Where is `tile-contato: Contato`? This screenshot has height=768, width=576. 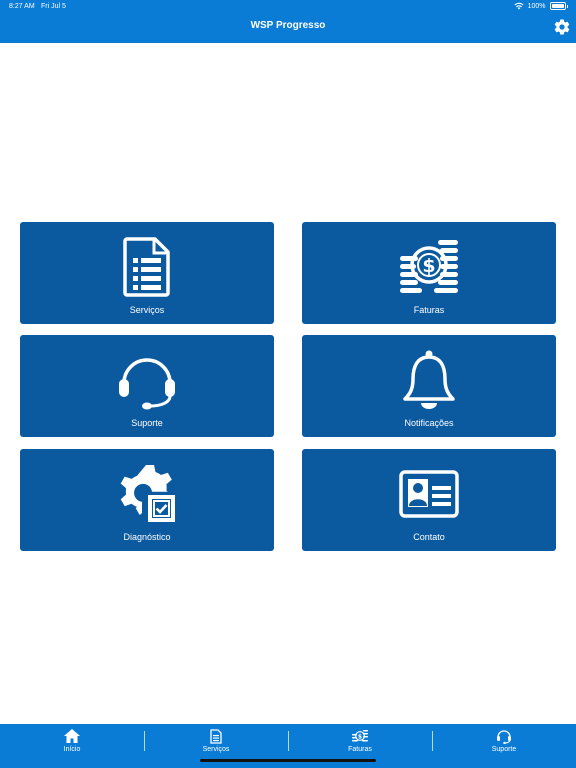
tile-contato: Contato is located at coordinates (429, 500).